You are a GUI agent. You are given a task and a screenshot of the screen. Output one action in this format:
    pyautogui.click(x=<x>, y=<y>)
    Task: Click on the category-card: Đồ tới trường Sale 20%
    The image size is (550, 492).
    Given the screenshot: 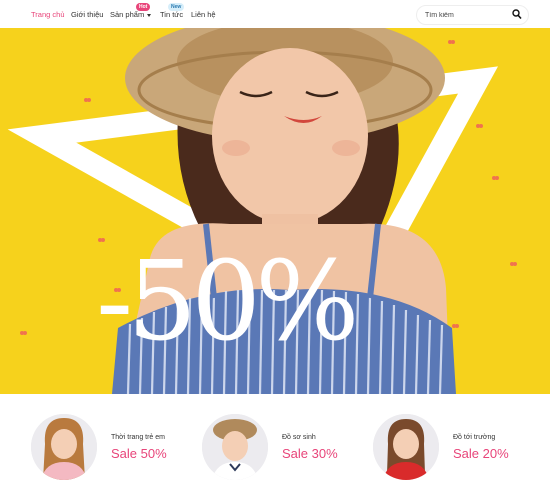 What is the action you would take?
    pyautogui.click(x=458, y=449)
    